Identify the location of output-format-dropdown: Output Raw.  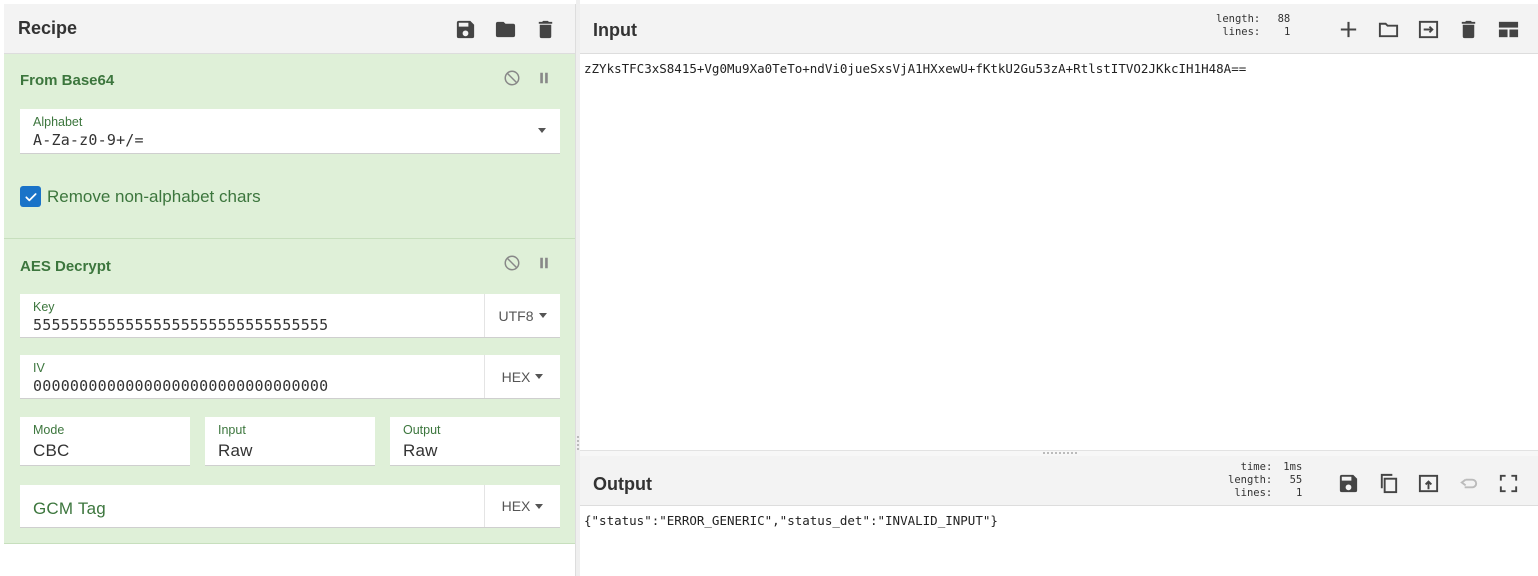
(475, 441).